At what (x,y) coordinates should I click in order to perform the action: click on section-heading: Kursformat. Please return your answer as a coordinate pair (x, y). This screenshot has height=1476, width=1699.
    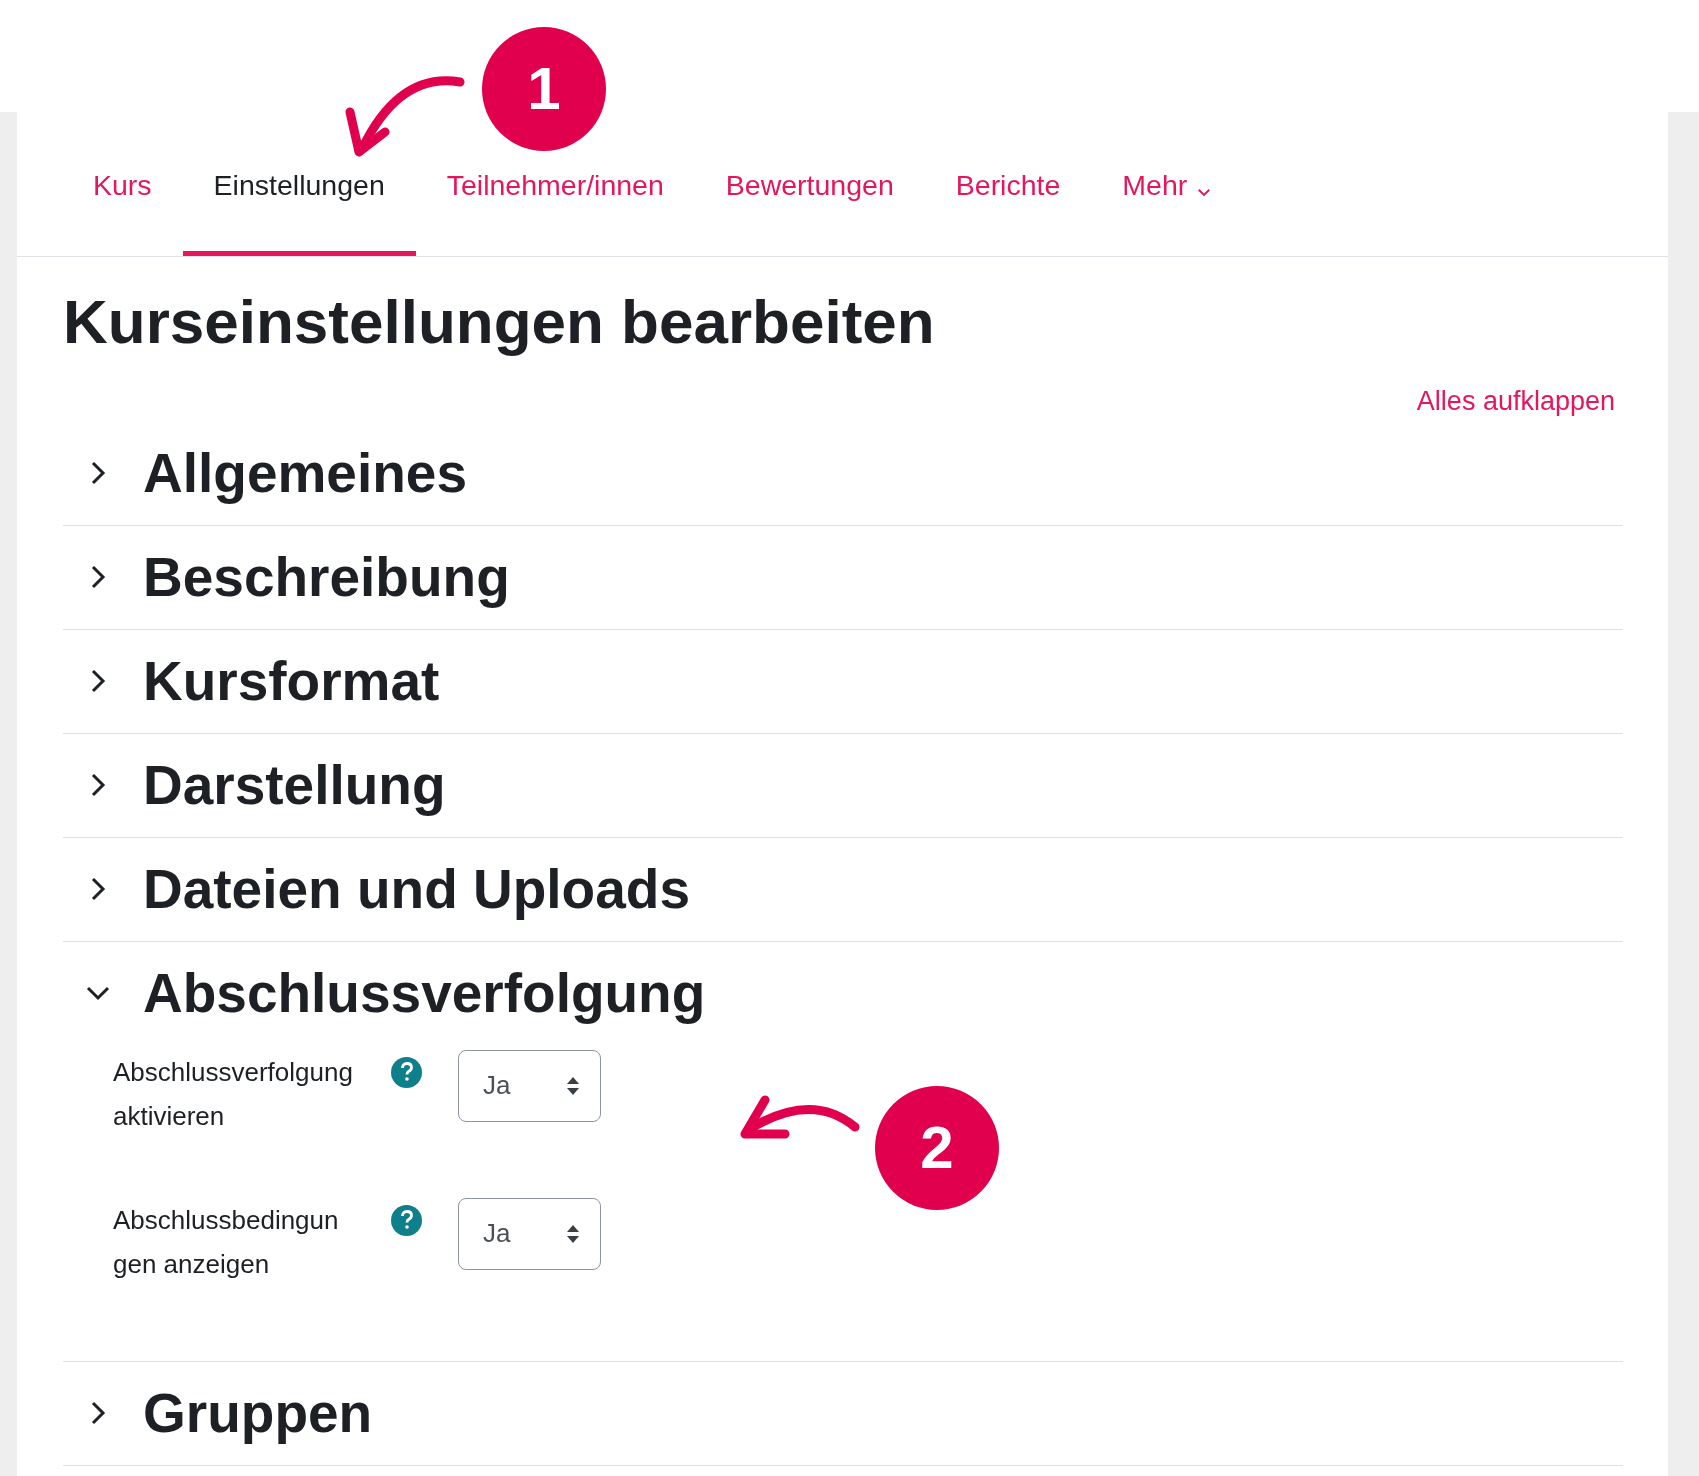
    Looking at the image, I should click on (291, 681).